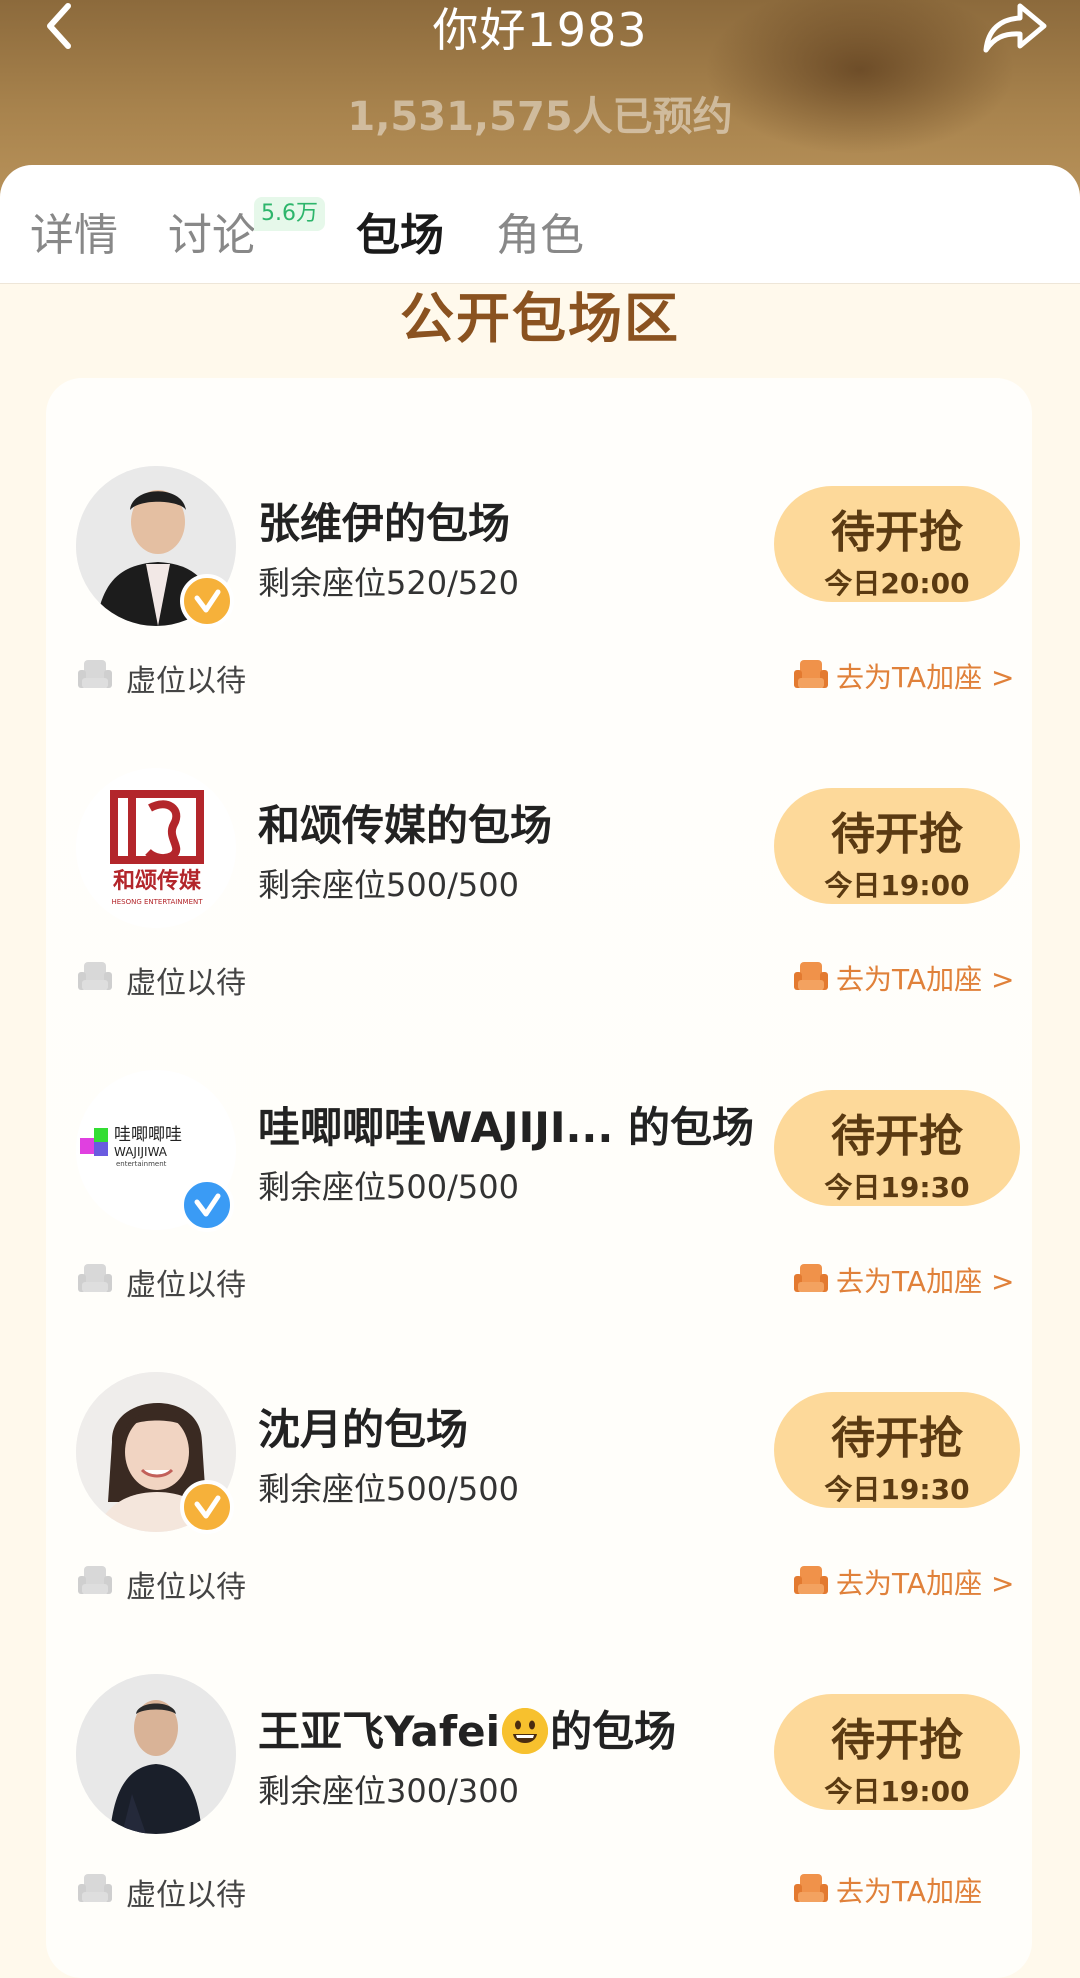 Image resolution: width=1080 pixels, height=1978 pixels. Describe the element at coordinates (811, 1888) in the screenshot. I see `sofa-icon` at that location.